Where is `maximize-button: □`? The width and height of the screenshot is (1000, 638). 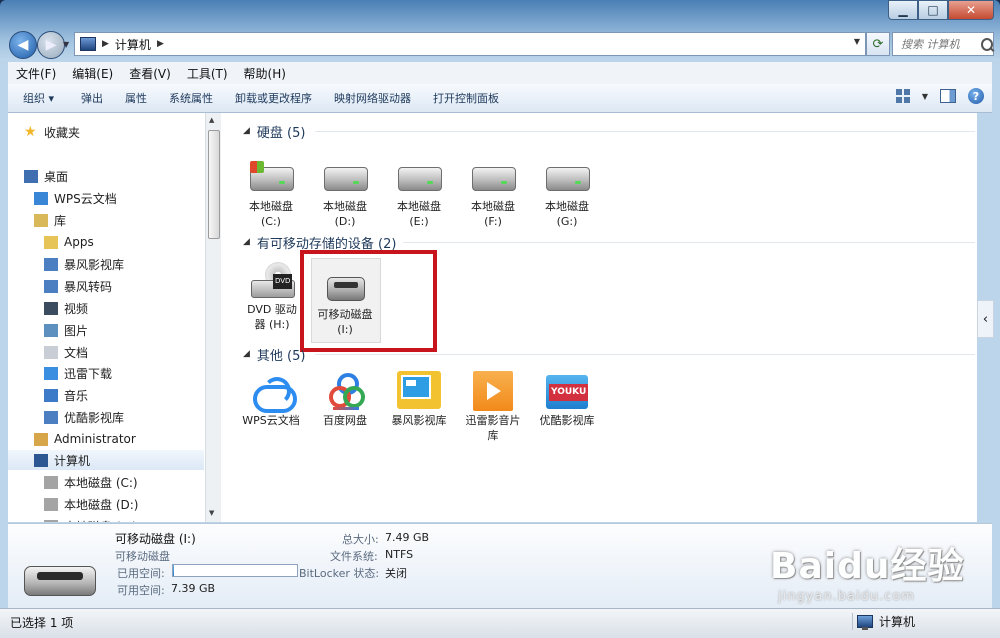
maximize-button: □ is located at coordinates (933, 10).